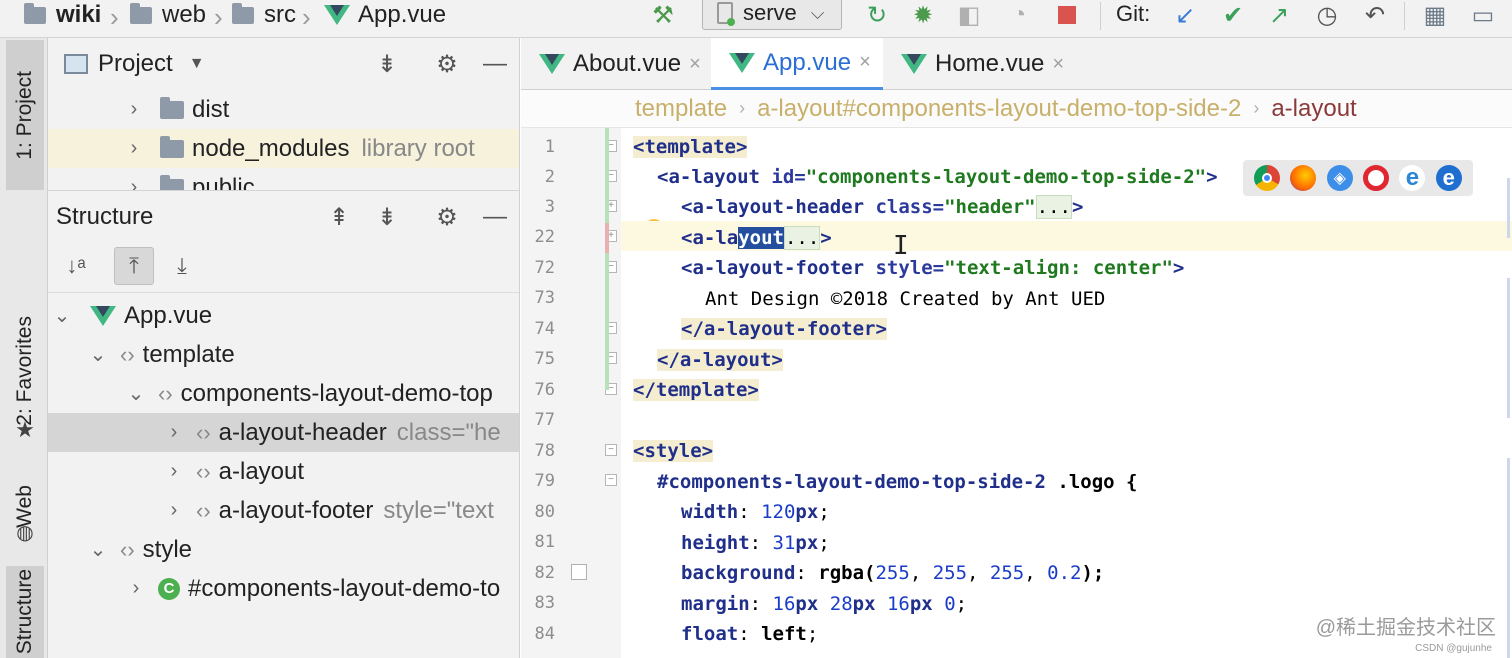 This screenshot has height=658, width=1512. I want to click on structure-row-components-layout: ⌄ ‹› components-layout-demo-top, so click(283, 393).